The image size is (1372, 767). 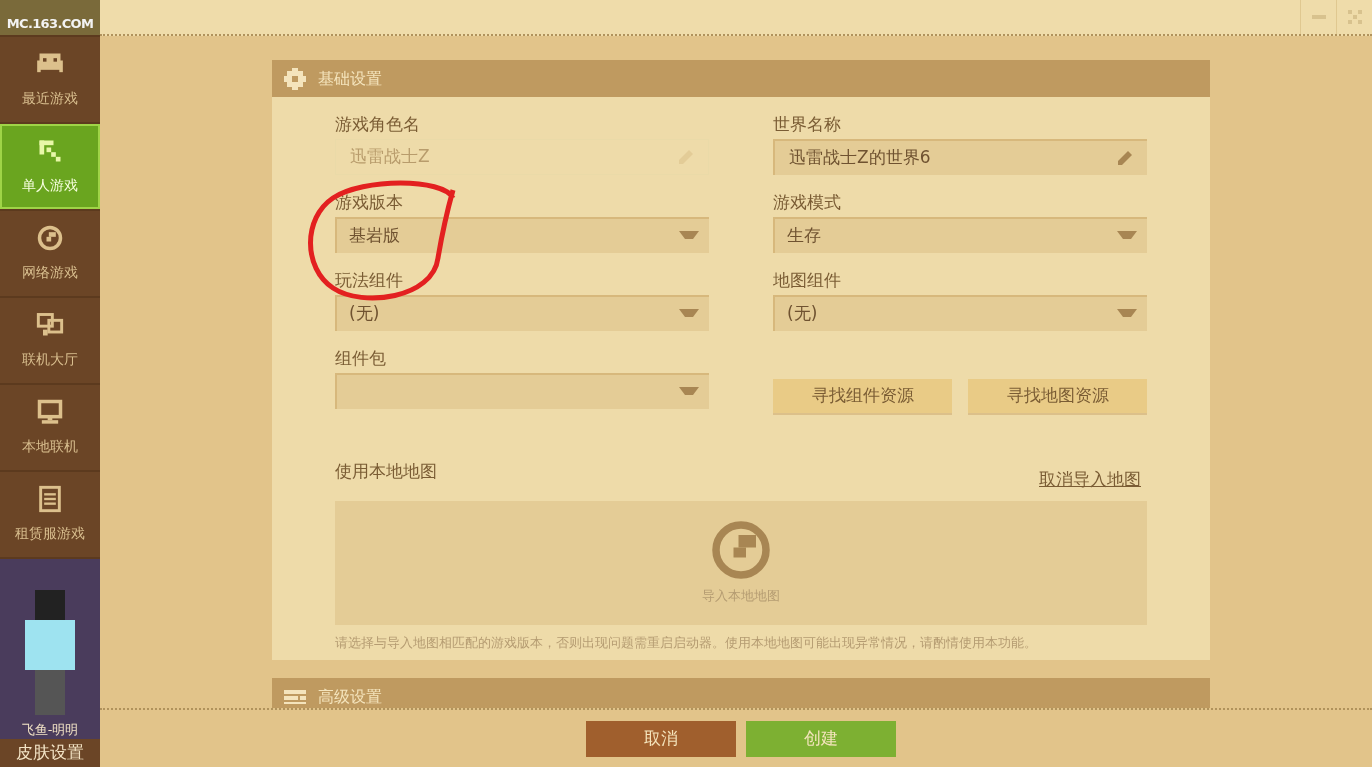 What do you see at coordinates (1057, 397) in the screenshot?
I see `resource-button: 寻找地图资源` at bounding box center [1057, 397].